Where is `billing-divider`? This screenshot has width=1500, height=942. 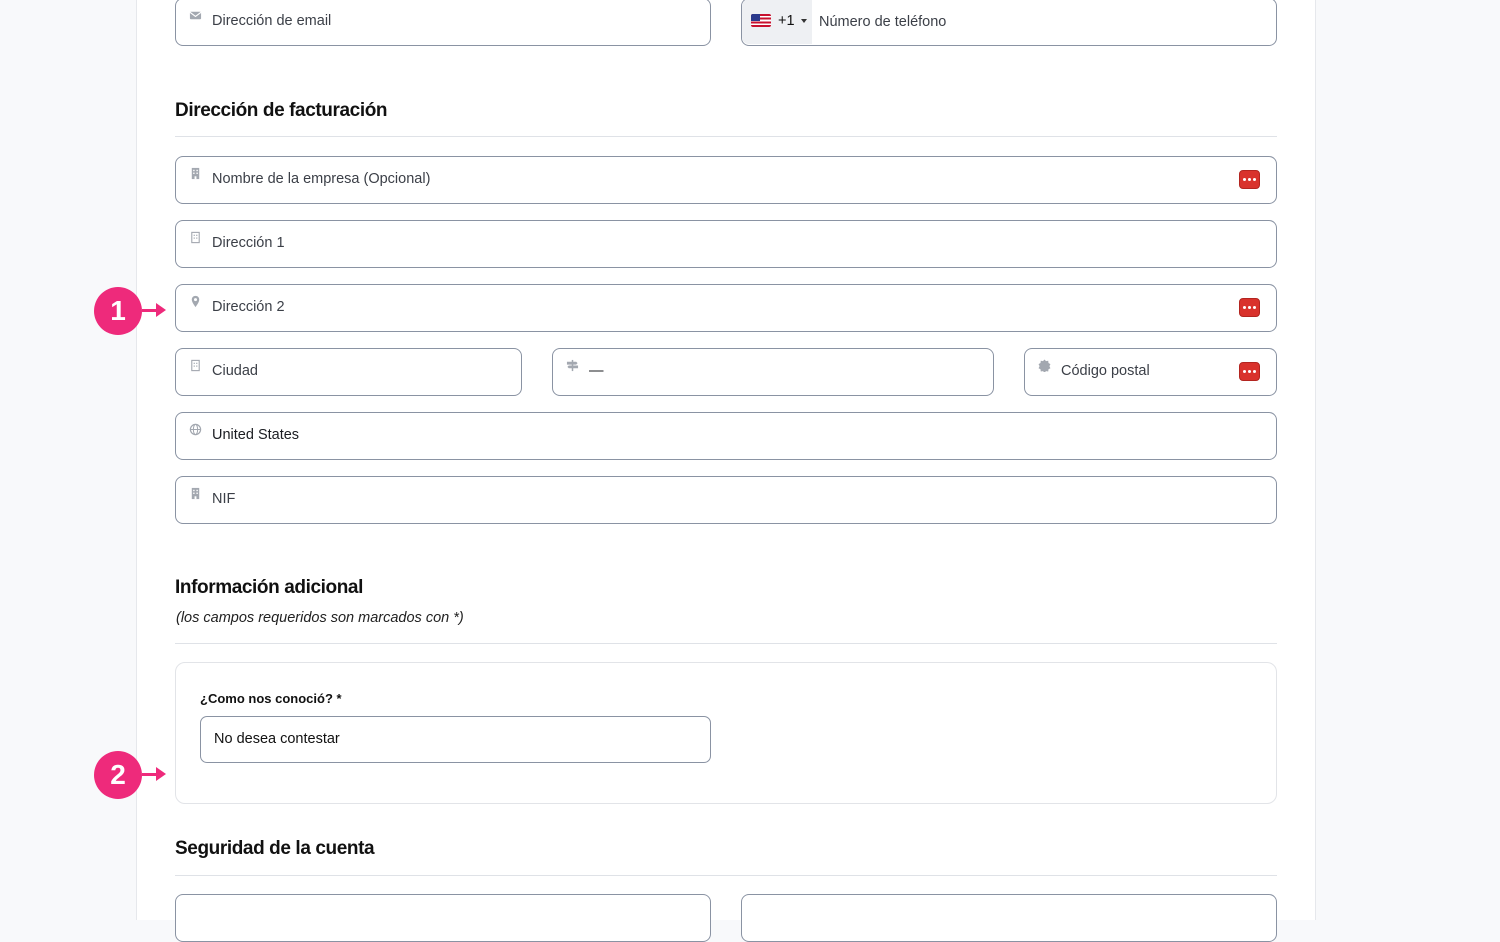
billing-divider is located at coordinates (726, 136).